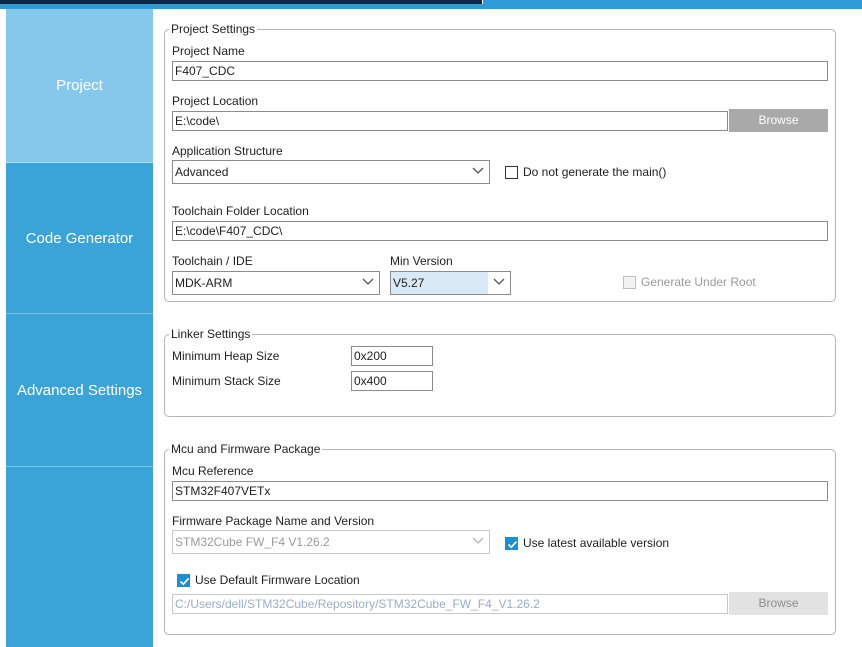 Image resolution: width=862 pixels, height=647 pixels. I want to click on minimum-heap-size-label: Minimum Heap Size, so click(226, 356).